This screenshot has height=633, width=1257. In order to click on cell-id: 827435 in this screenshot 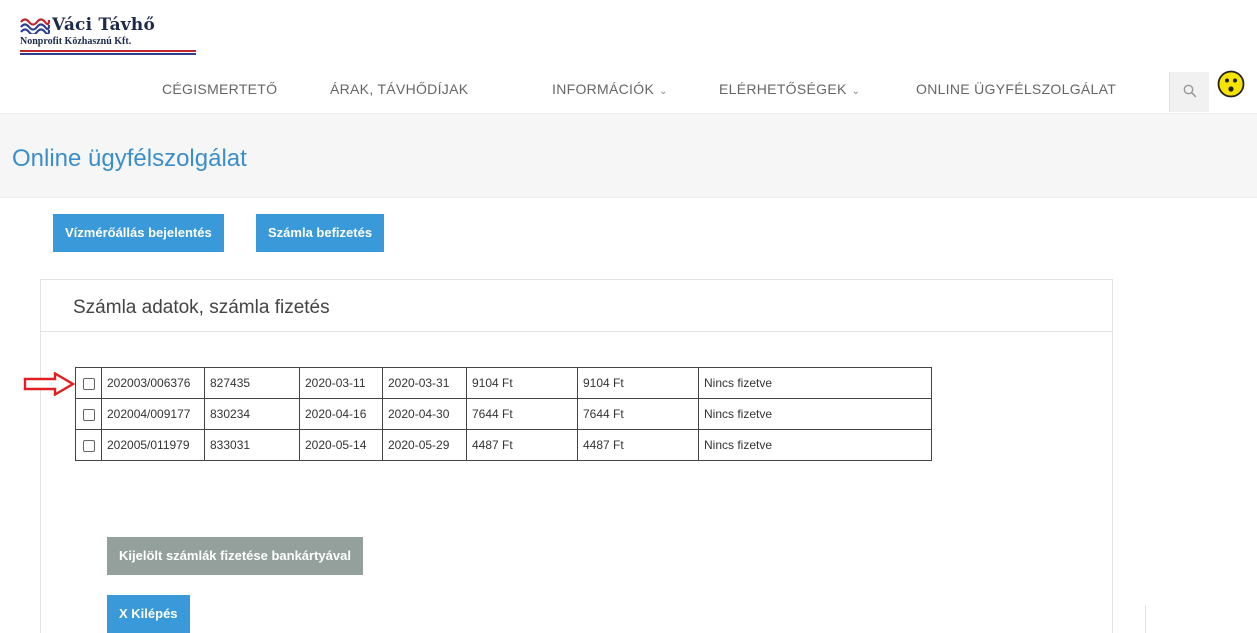, I will do `click(252, 383)`.